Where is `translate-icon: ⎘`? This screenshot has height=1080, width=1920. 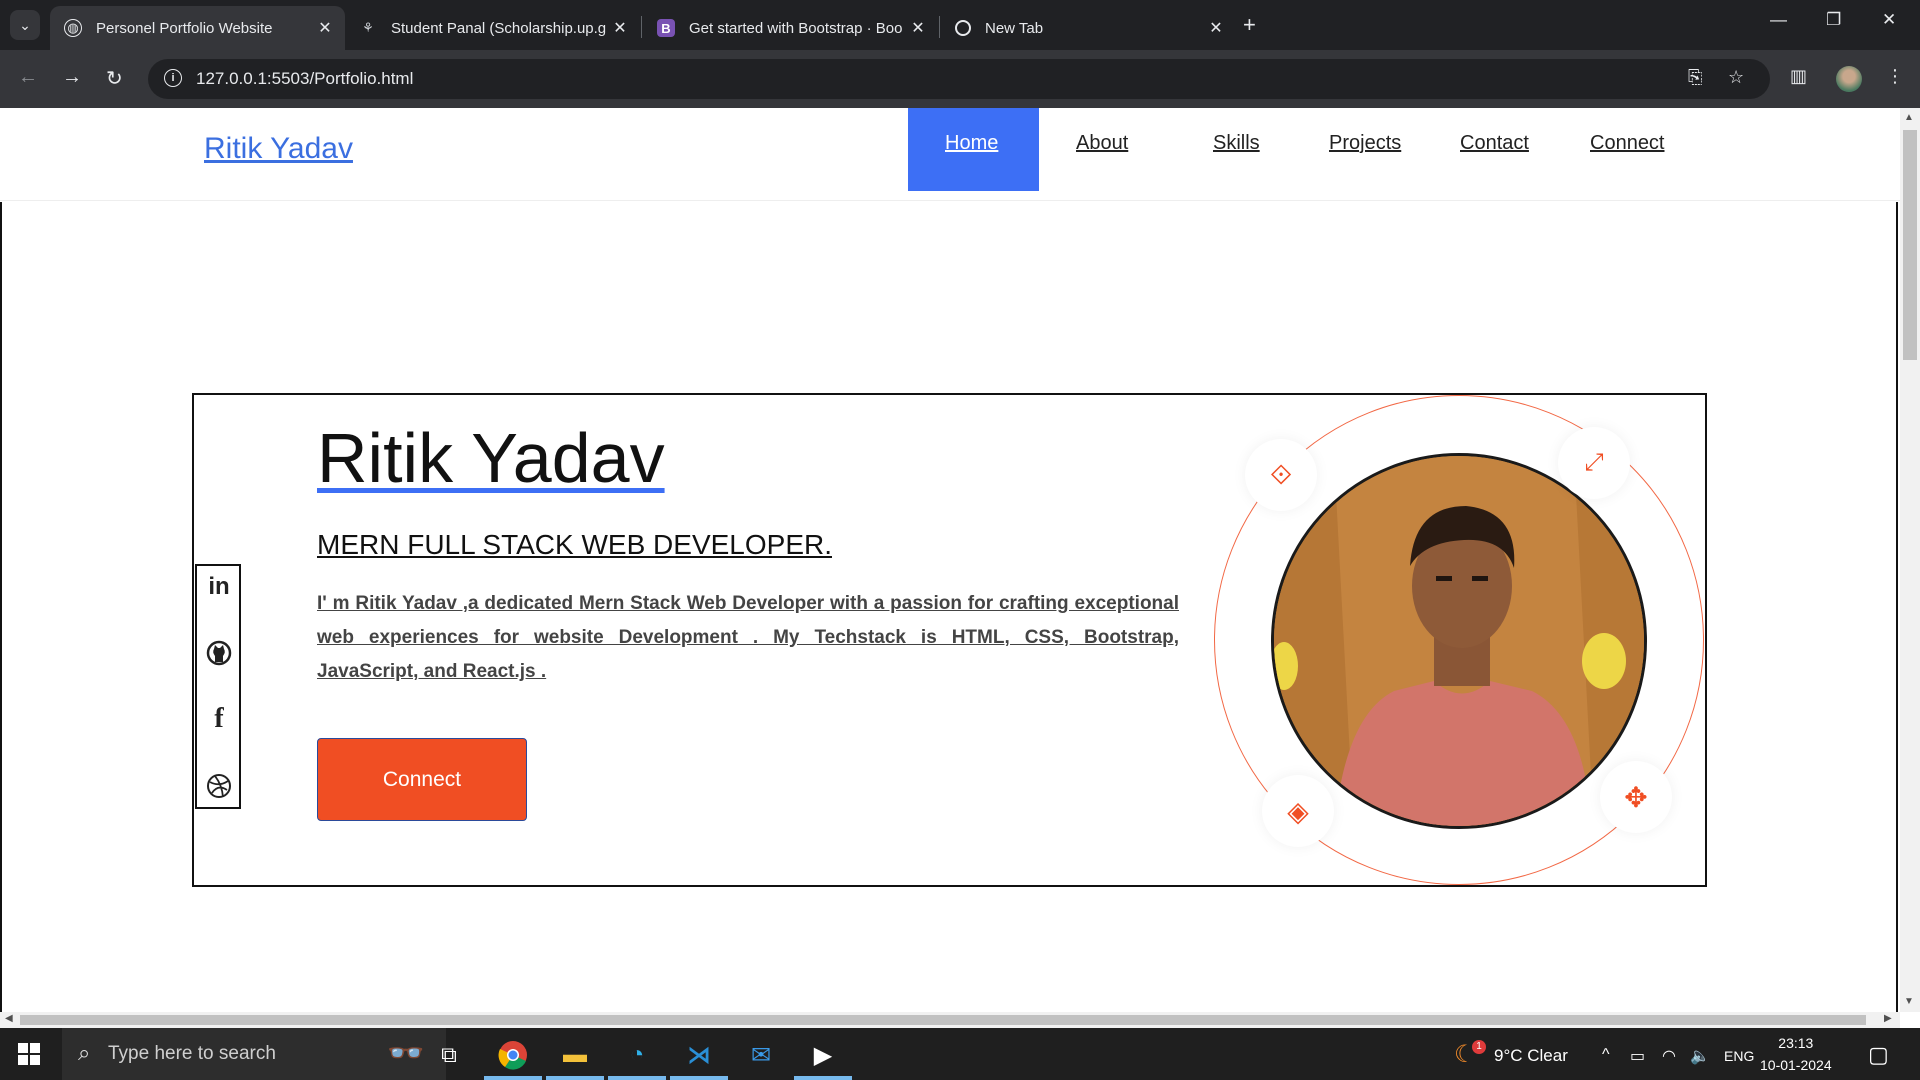
translate-icon: ⎘ is located at coordinates (1695, 77).